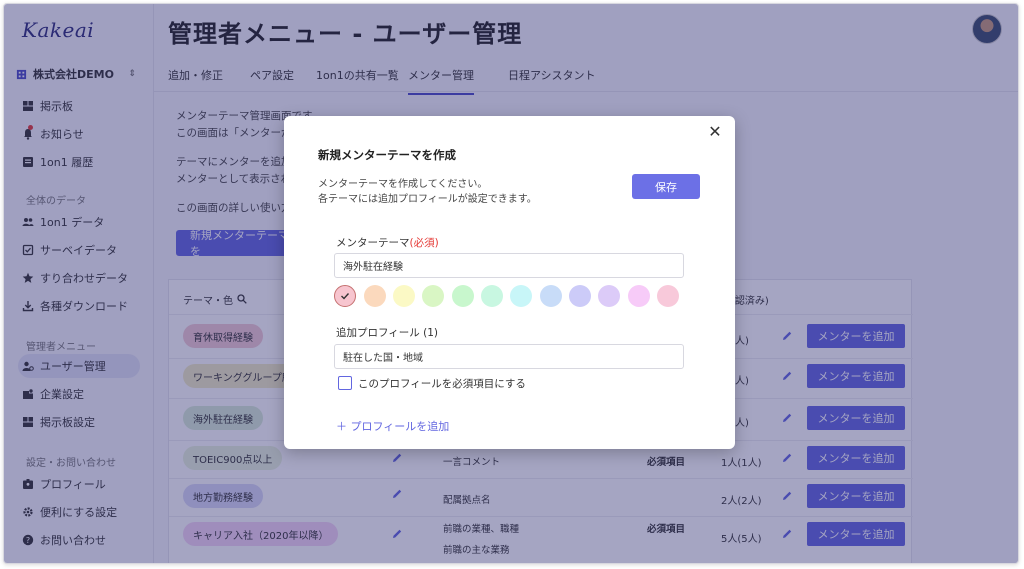 This screenshot has height=569, width=1024. Describe the element at coordinates (345, 383) in the screenshot. I see `required-checkbox` at that location.